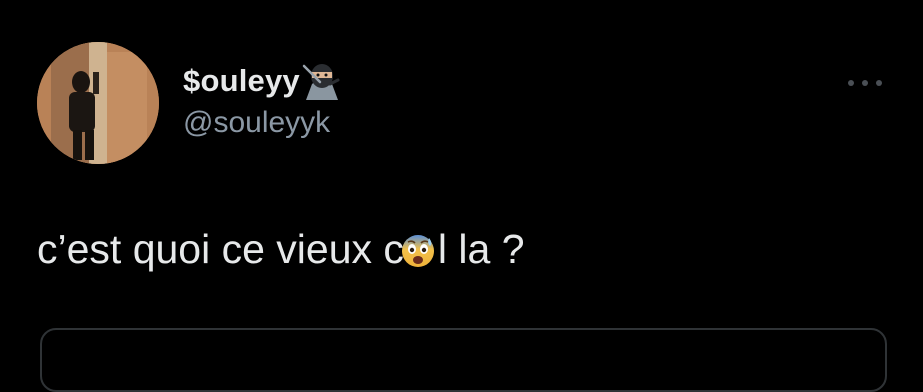 Image resolution: width=923 pixels, height=392 pixels. I want to click on avatar-image, so click(98, 103).